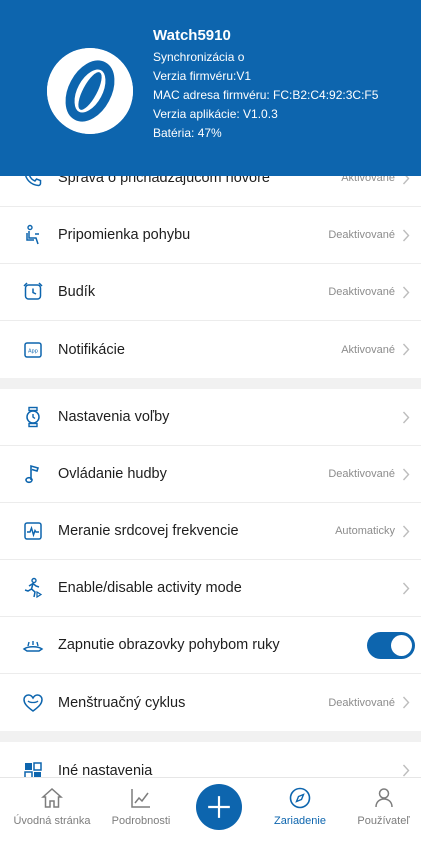 The image size is (421, 841). I want to click on notifications-value: Aktivované, so click(368, 349).